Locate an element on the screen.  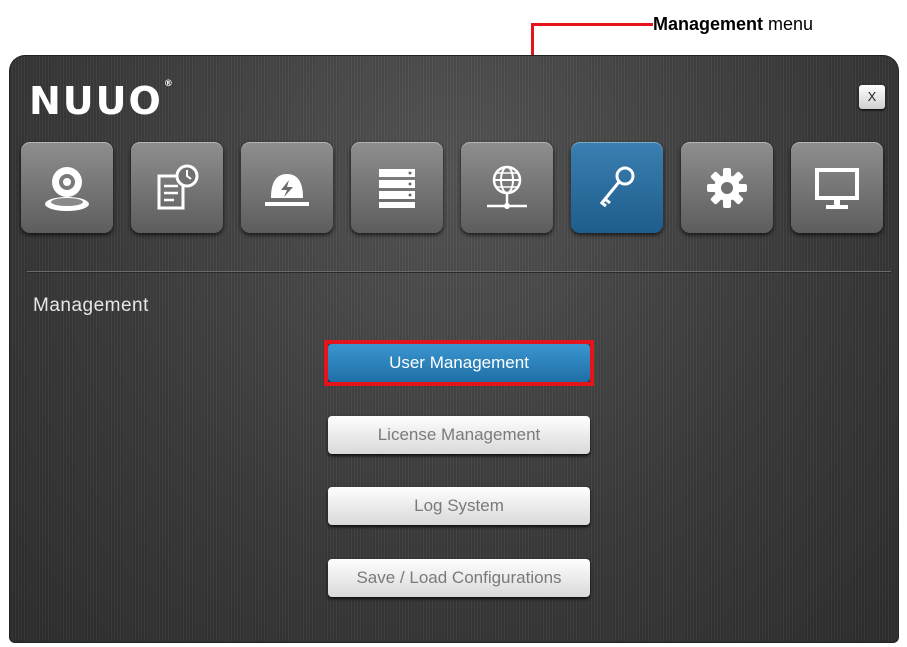
section-divider is located at coordinates (459, 271).